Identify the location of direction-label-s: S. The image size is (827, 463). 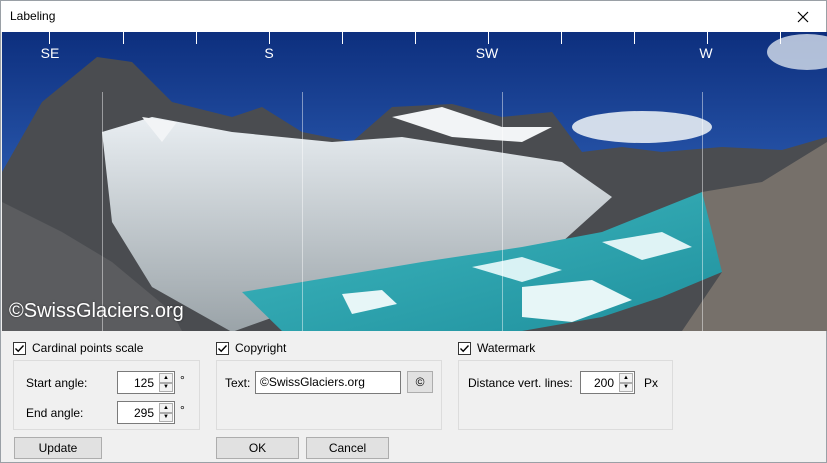
(269, 53).